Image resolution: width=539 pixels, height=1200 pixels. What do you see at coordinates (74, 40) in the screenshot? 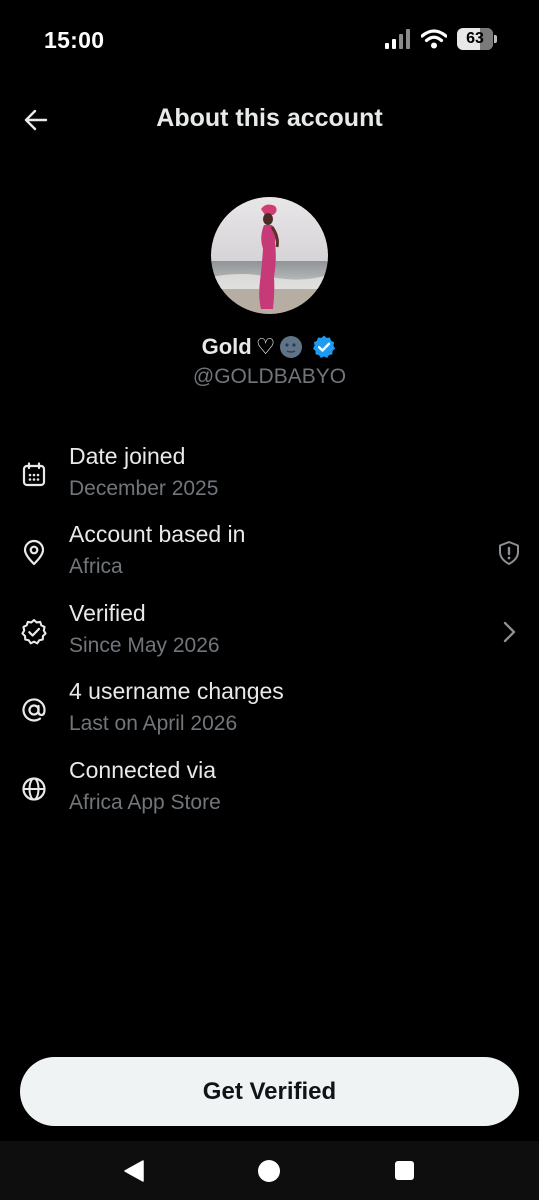
I see `status-time: 15:00` at bounding box center [74, 40].